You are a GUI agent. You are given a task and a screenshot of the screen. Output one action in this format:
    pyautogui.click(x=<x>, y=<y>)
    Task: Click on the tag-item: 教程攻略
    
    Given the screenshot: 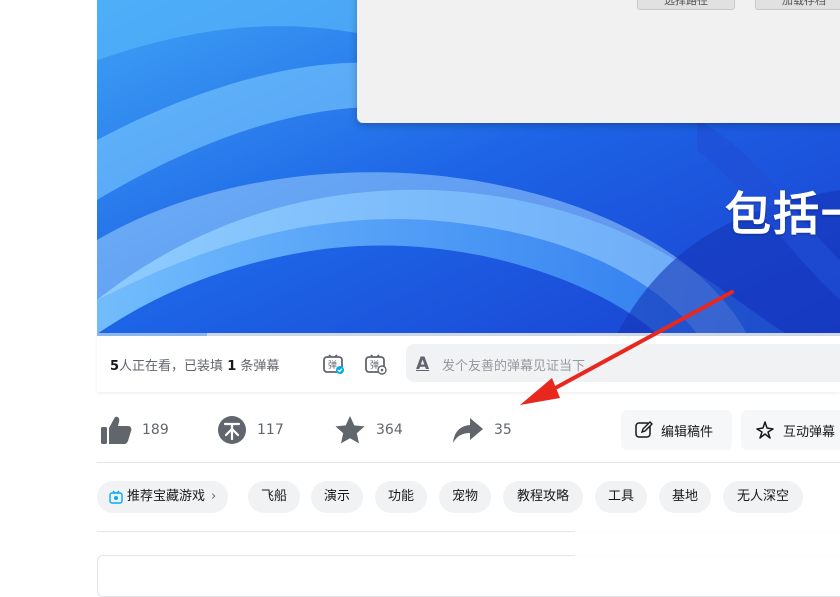 What is the action you would take?
    pyautogui.click(x=543, y=497)
    